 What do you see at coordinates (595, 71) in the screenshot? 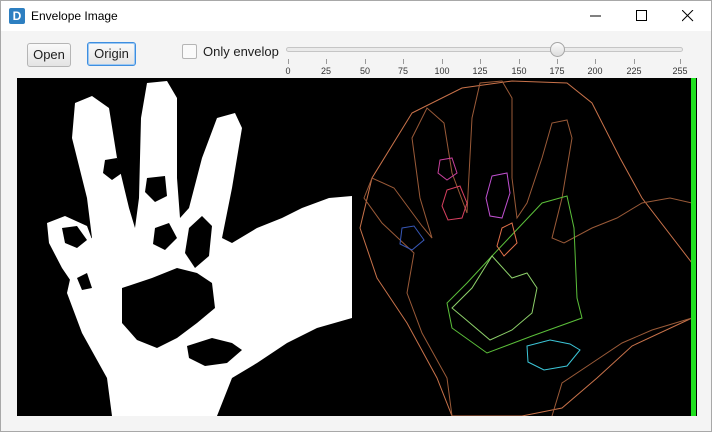
I see `slider-tick-label: 200` at bounding box center [595, 71].